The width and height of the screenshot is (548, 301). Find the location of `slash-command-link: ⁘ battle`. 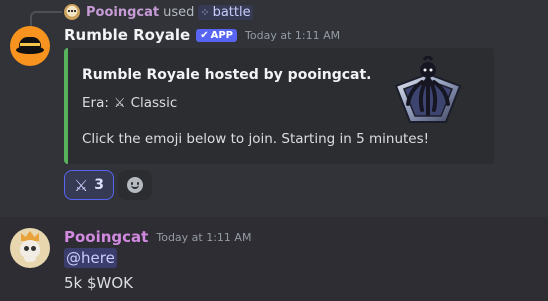

slash-command-link: ⁘ battle is located at coordinates (225, 12).